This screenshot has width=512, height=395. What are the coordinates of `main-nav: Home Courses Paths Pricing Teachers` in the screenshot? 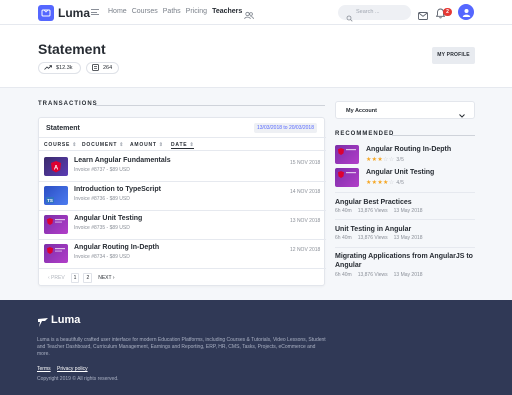 It's located at (177, 11).